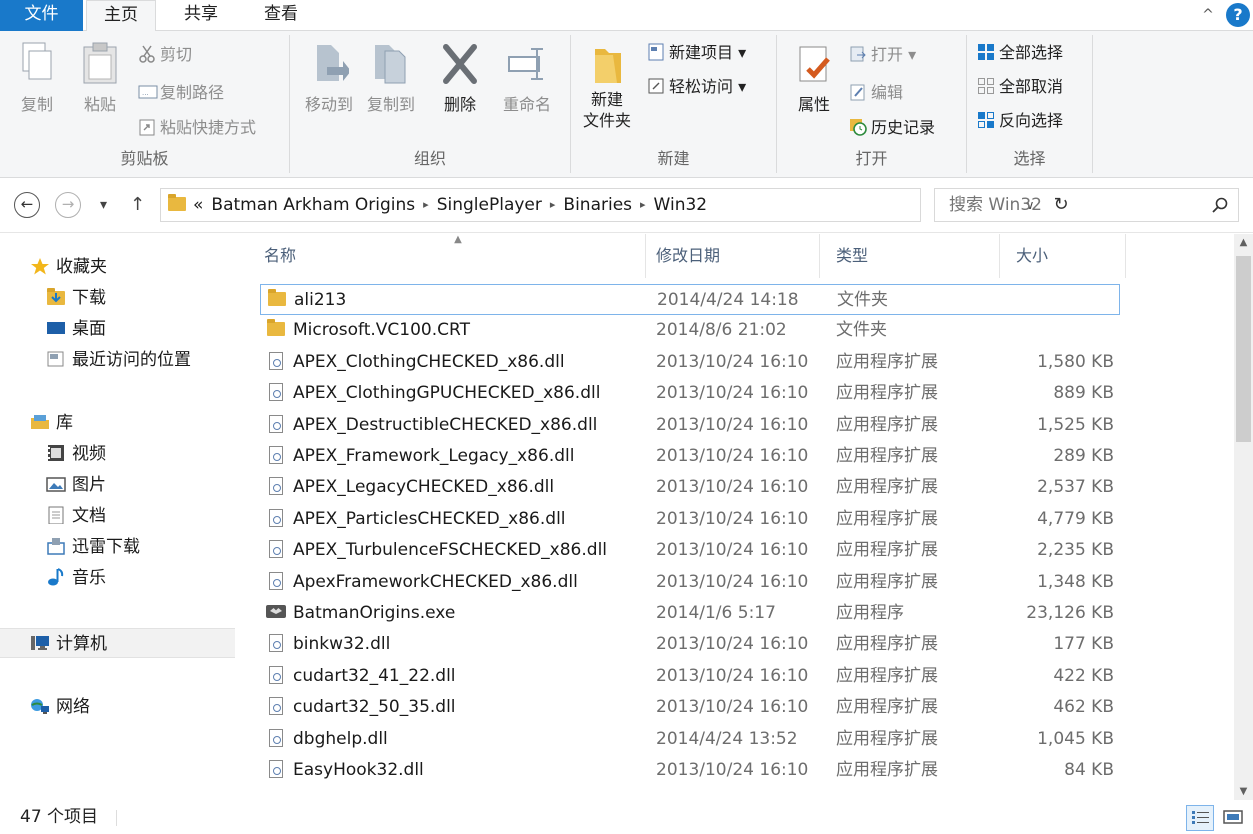  What do you see at coordinates (1234, 818) in the screenshot?
I see `large-icons-view-button` at bounding box center [1234, 818].